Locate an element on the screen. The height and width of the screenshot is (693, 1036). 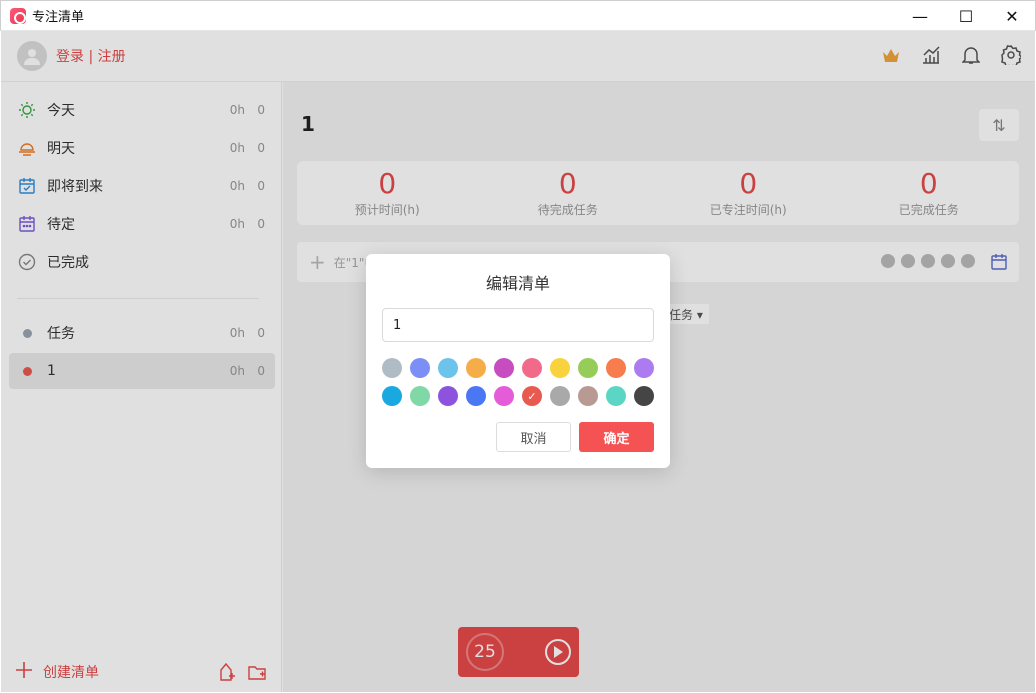
color-palette: ✓ is located at coordinates (520, 382).